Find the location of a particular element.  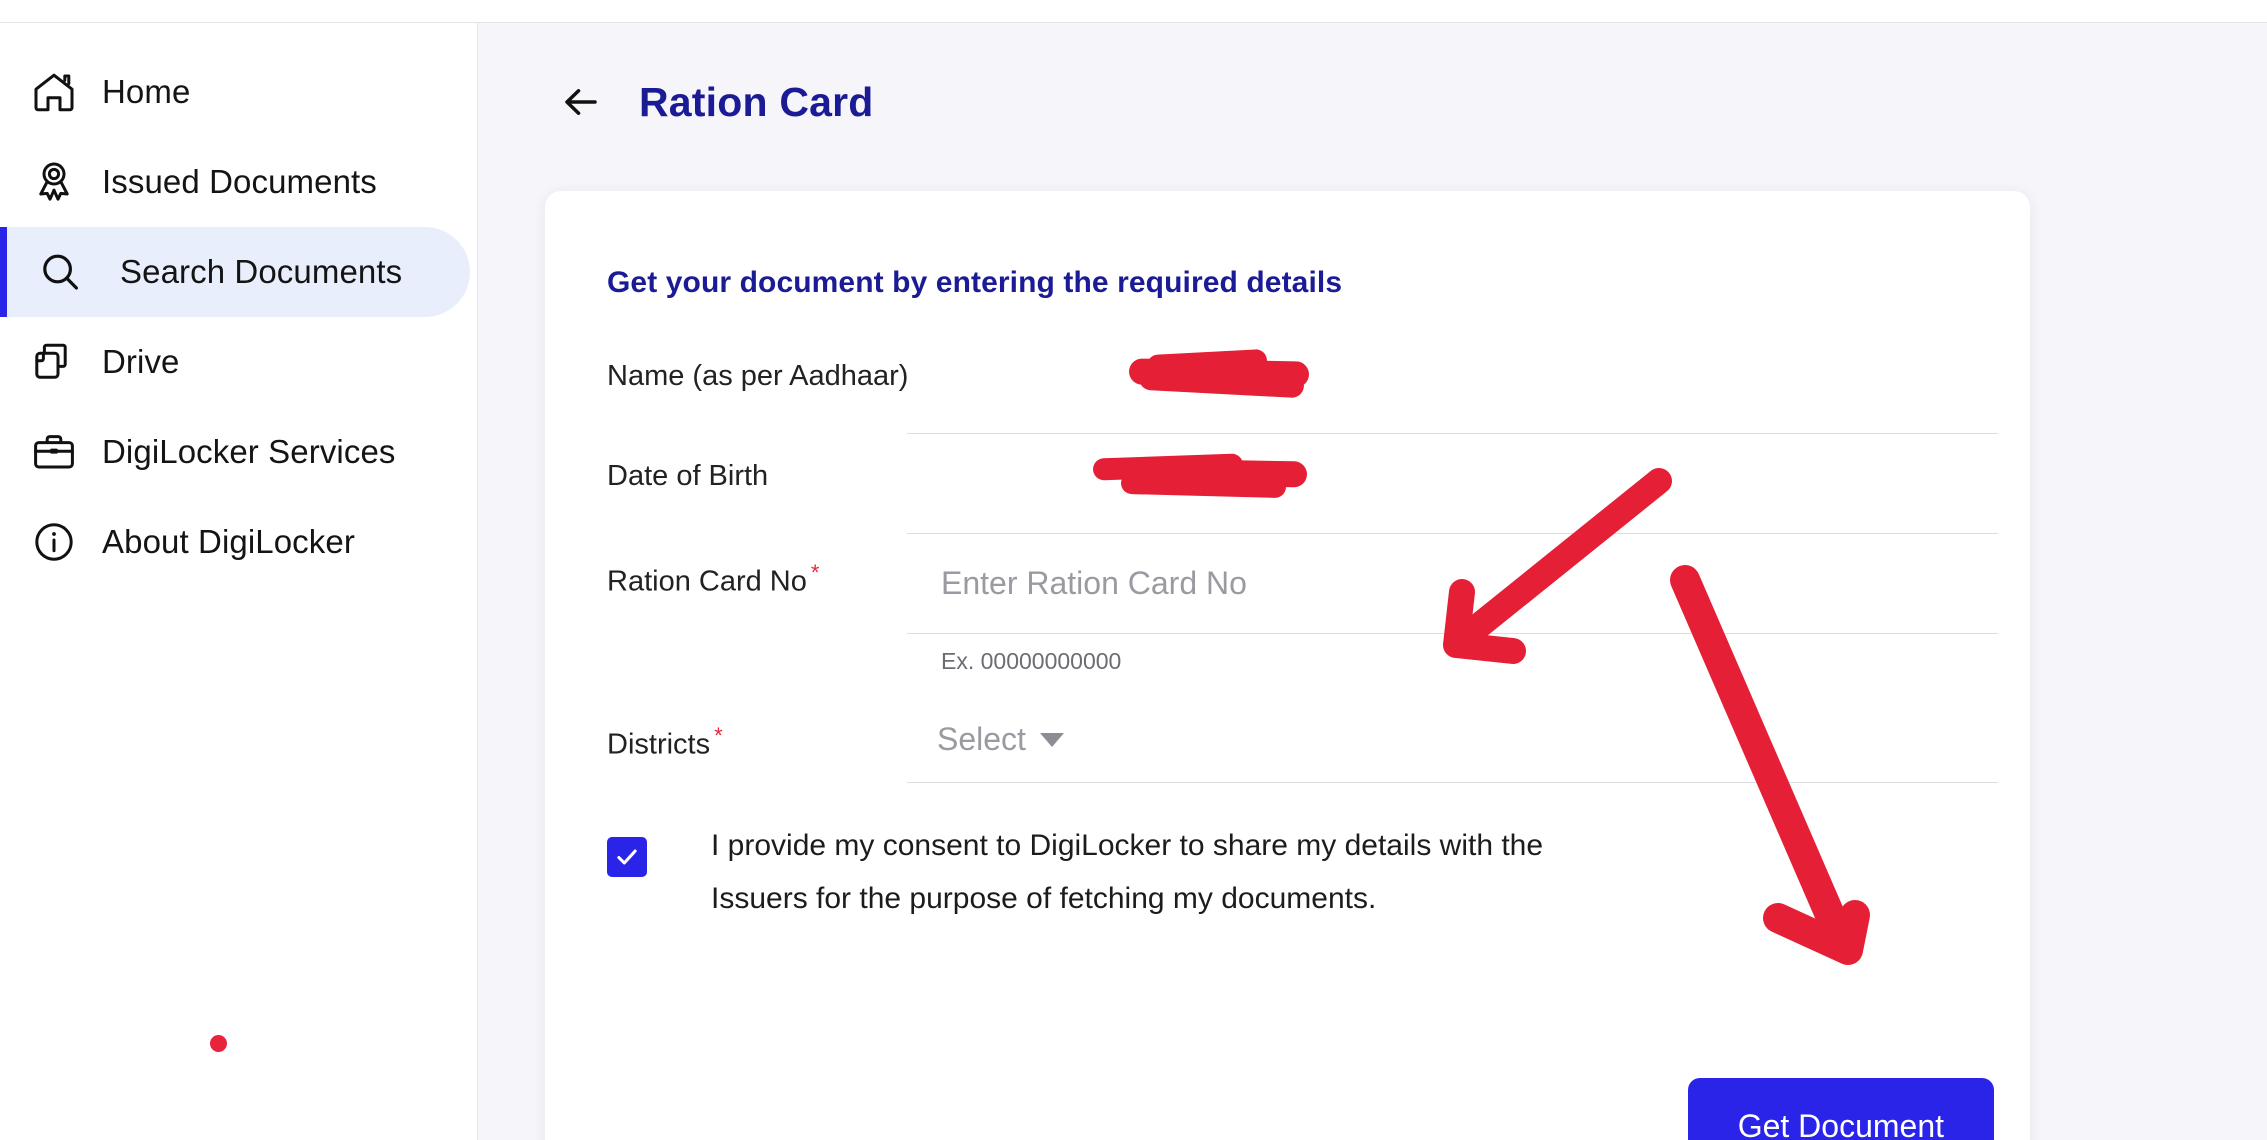

sidebar-item-home: Home is located at coordinates (239, 92).